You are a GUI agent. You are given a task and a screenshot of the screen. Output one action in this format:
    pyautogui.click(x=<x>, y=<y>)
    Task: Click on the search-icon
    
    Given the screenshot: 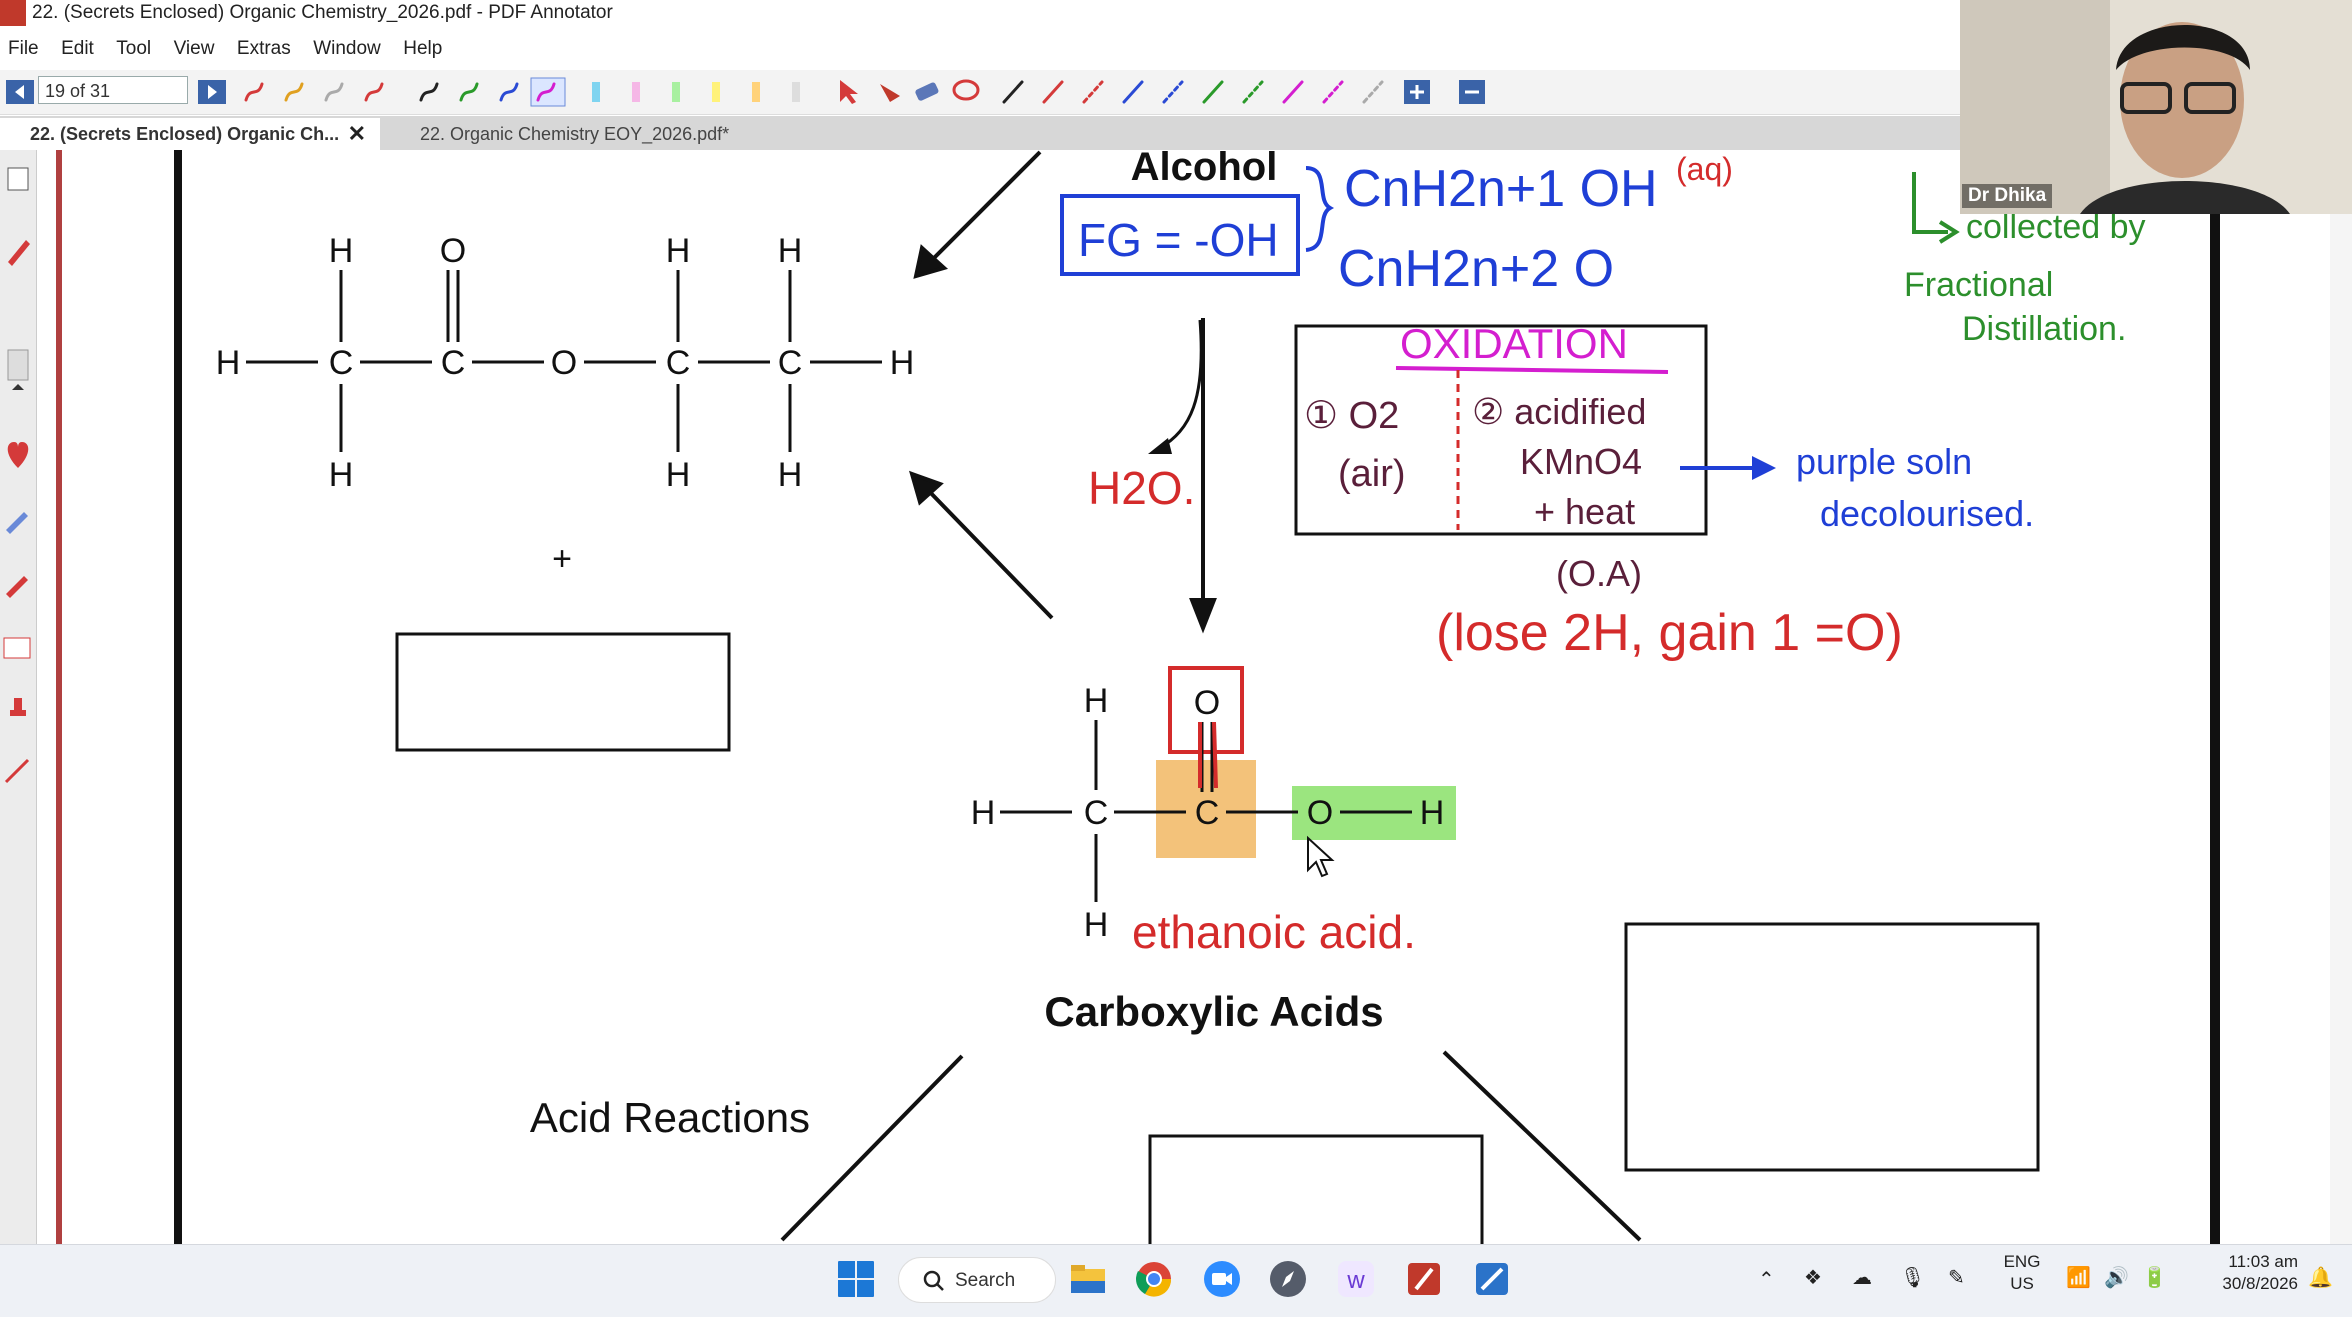 What is the action you would take?
    pyautogui.click(x=933, y=1280)
    